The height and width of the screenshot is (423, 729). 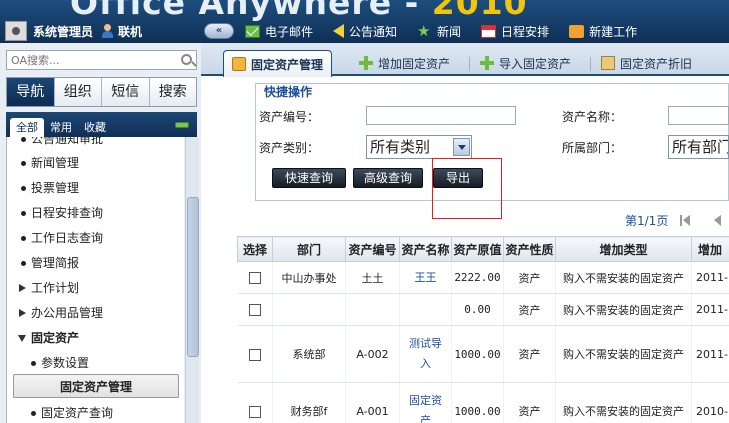 What do you see at coordinates (95, 313) in the screenshot?
I see `menu-group-collapsed: 办公用品管理` at bounding box center [95, 313].